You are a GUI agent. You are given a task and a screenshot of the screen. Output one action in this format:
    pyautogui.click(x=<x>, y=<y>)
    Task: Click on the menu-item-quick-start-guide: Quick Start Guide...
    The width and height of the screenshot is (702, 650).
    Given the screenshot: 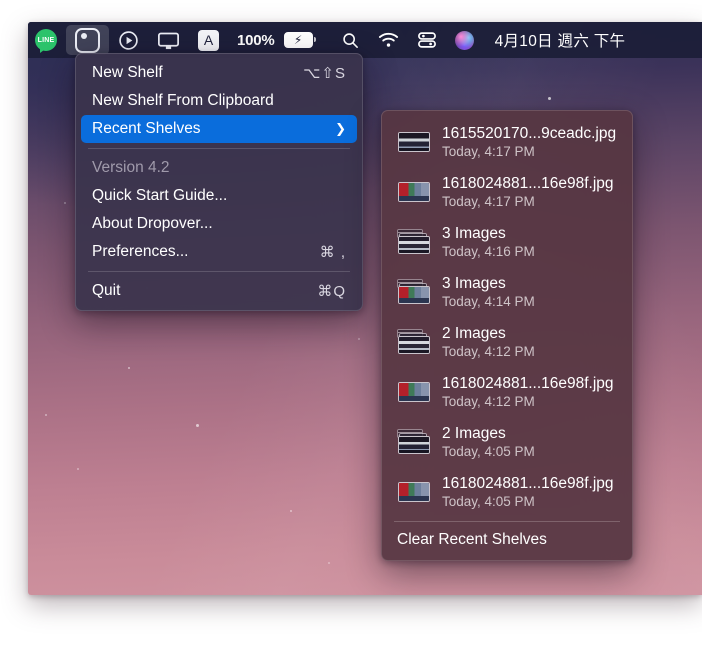 What is the action you would take?
    pyautogui.click(x=219, y=196)
    